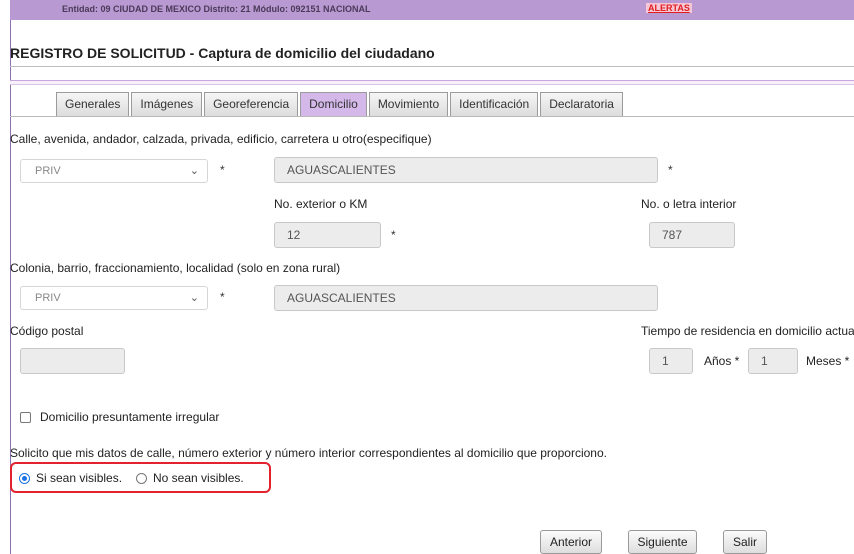 The width and height of the screenshot is (854, 554). Describe the element at coordinates (773, 361) in the screenshot. I see `months-input: 1` at that location.